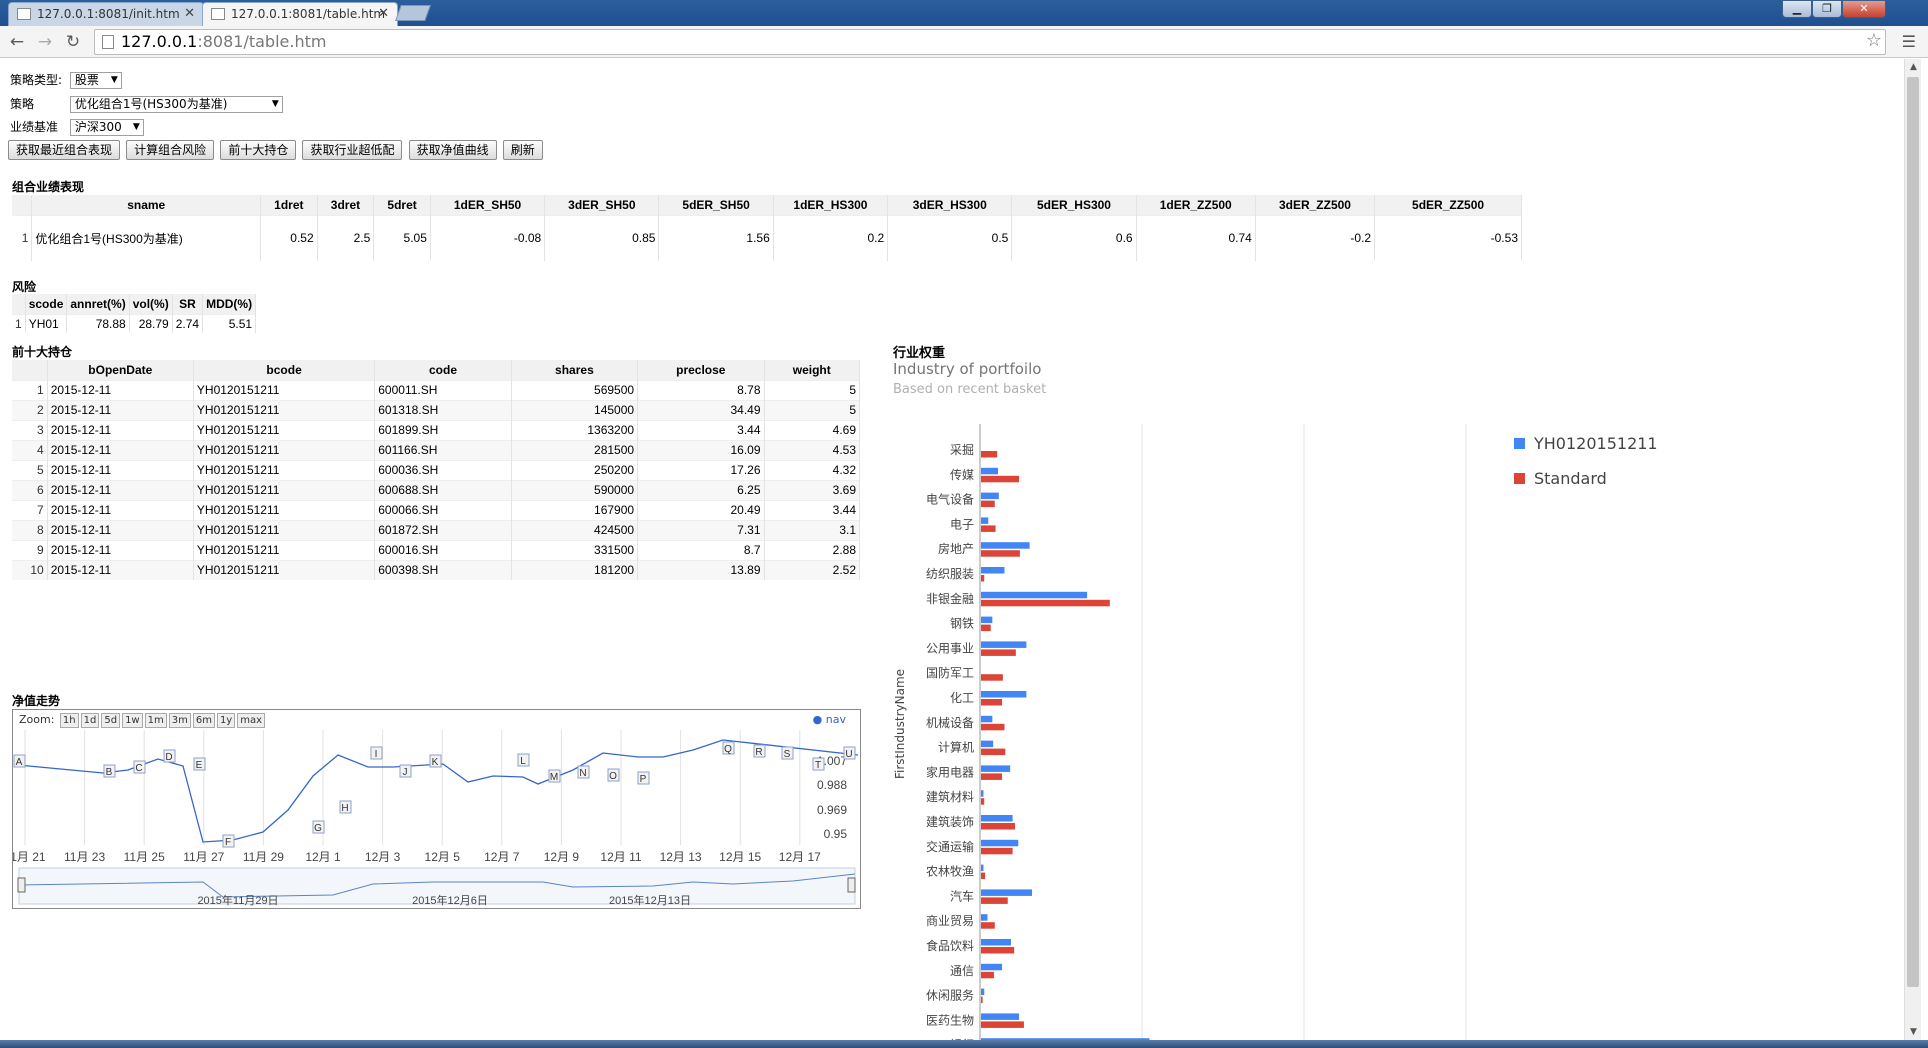 This screenshot has width=1928, height=1048. Describe the element at coordinates (120, 370) in the screenshot. I see `column-header: bOpenDate` at that location.